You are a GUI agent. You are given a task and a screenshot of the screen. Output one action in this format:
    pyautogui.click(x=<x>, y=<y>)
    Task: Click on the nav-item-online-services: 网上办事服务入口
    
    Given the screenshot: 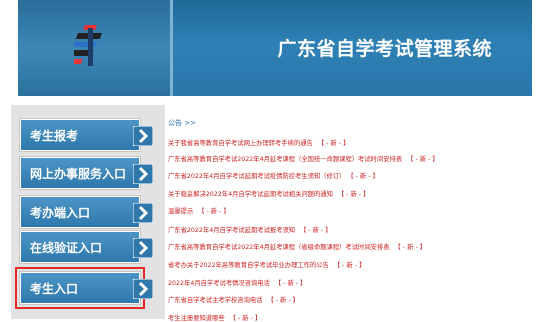 What is the action you would take?
    pyautogui.click(x=86, y=173)
    